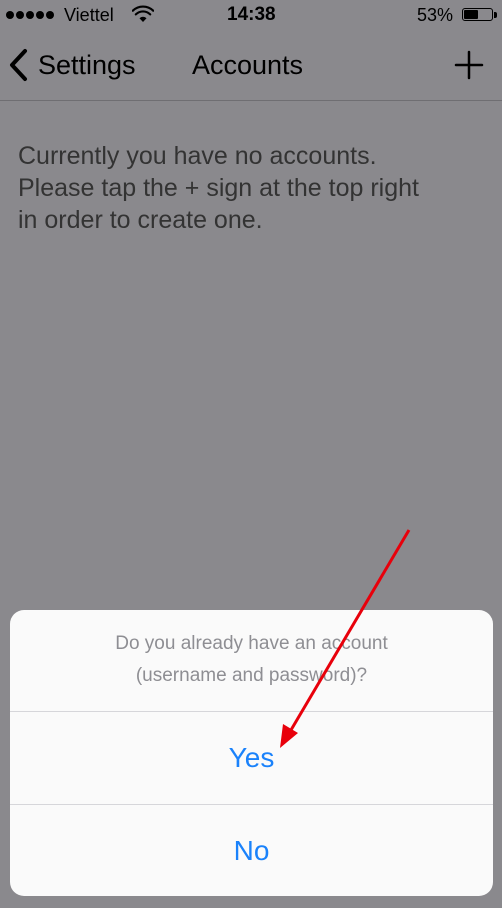 This screenshot has width=502, height=908. What do you see at coordinates (143, 13) in the screenshot?
I see `wifi-icon` at bounding box center [143, 13].